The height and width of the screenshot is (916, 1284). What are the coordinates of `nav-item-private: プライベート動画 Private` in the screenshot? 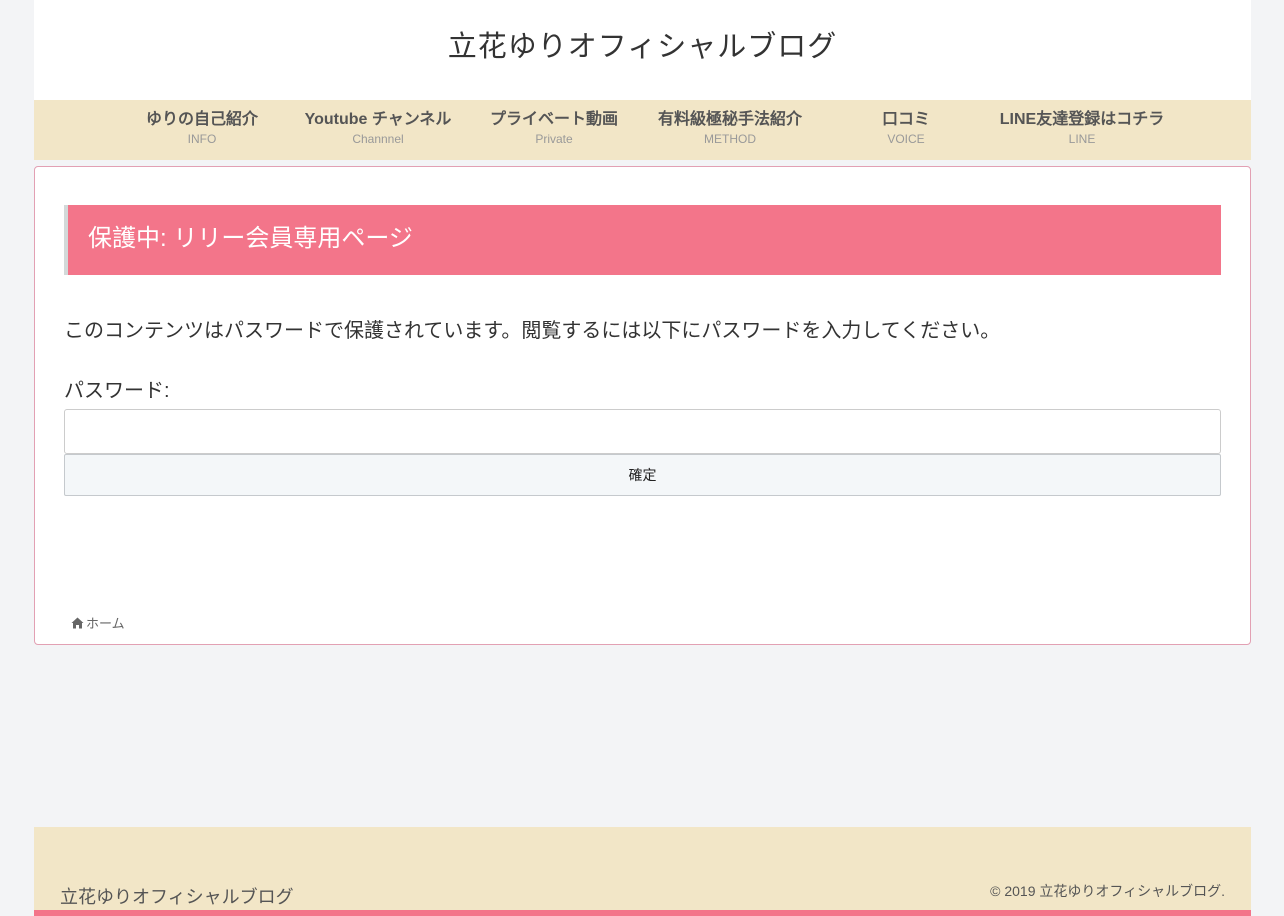 It's located at (554, 130).